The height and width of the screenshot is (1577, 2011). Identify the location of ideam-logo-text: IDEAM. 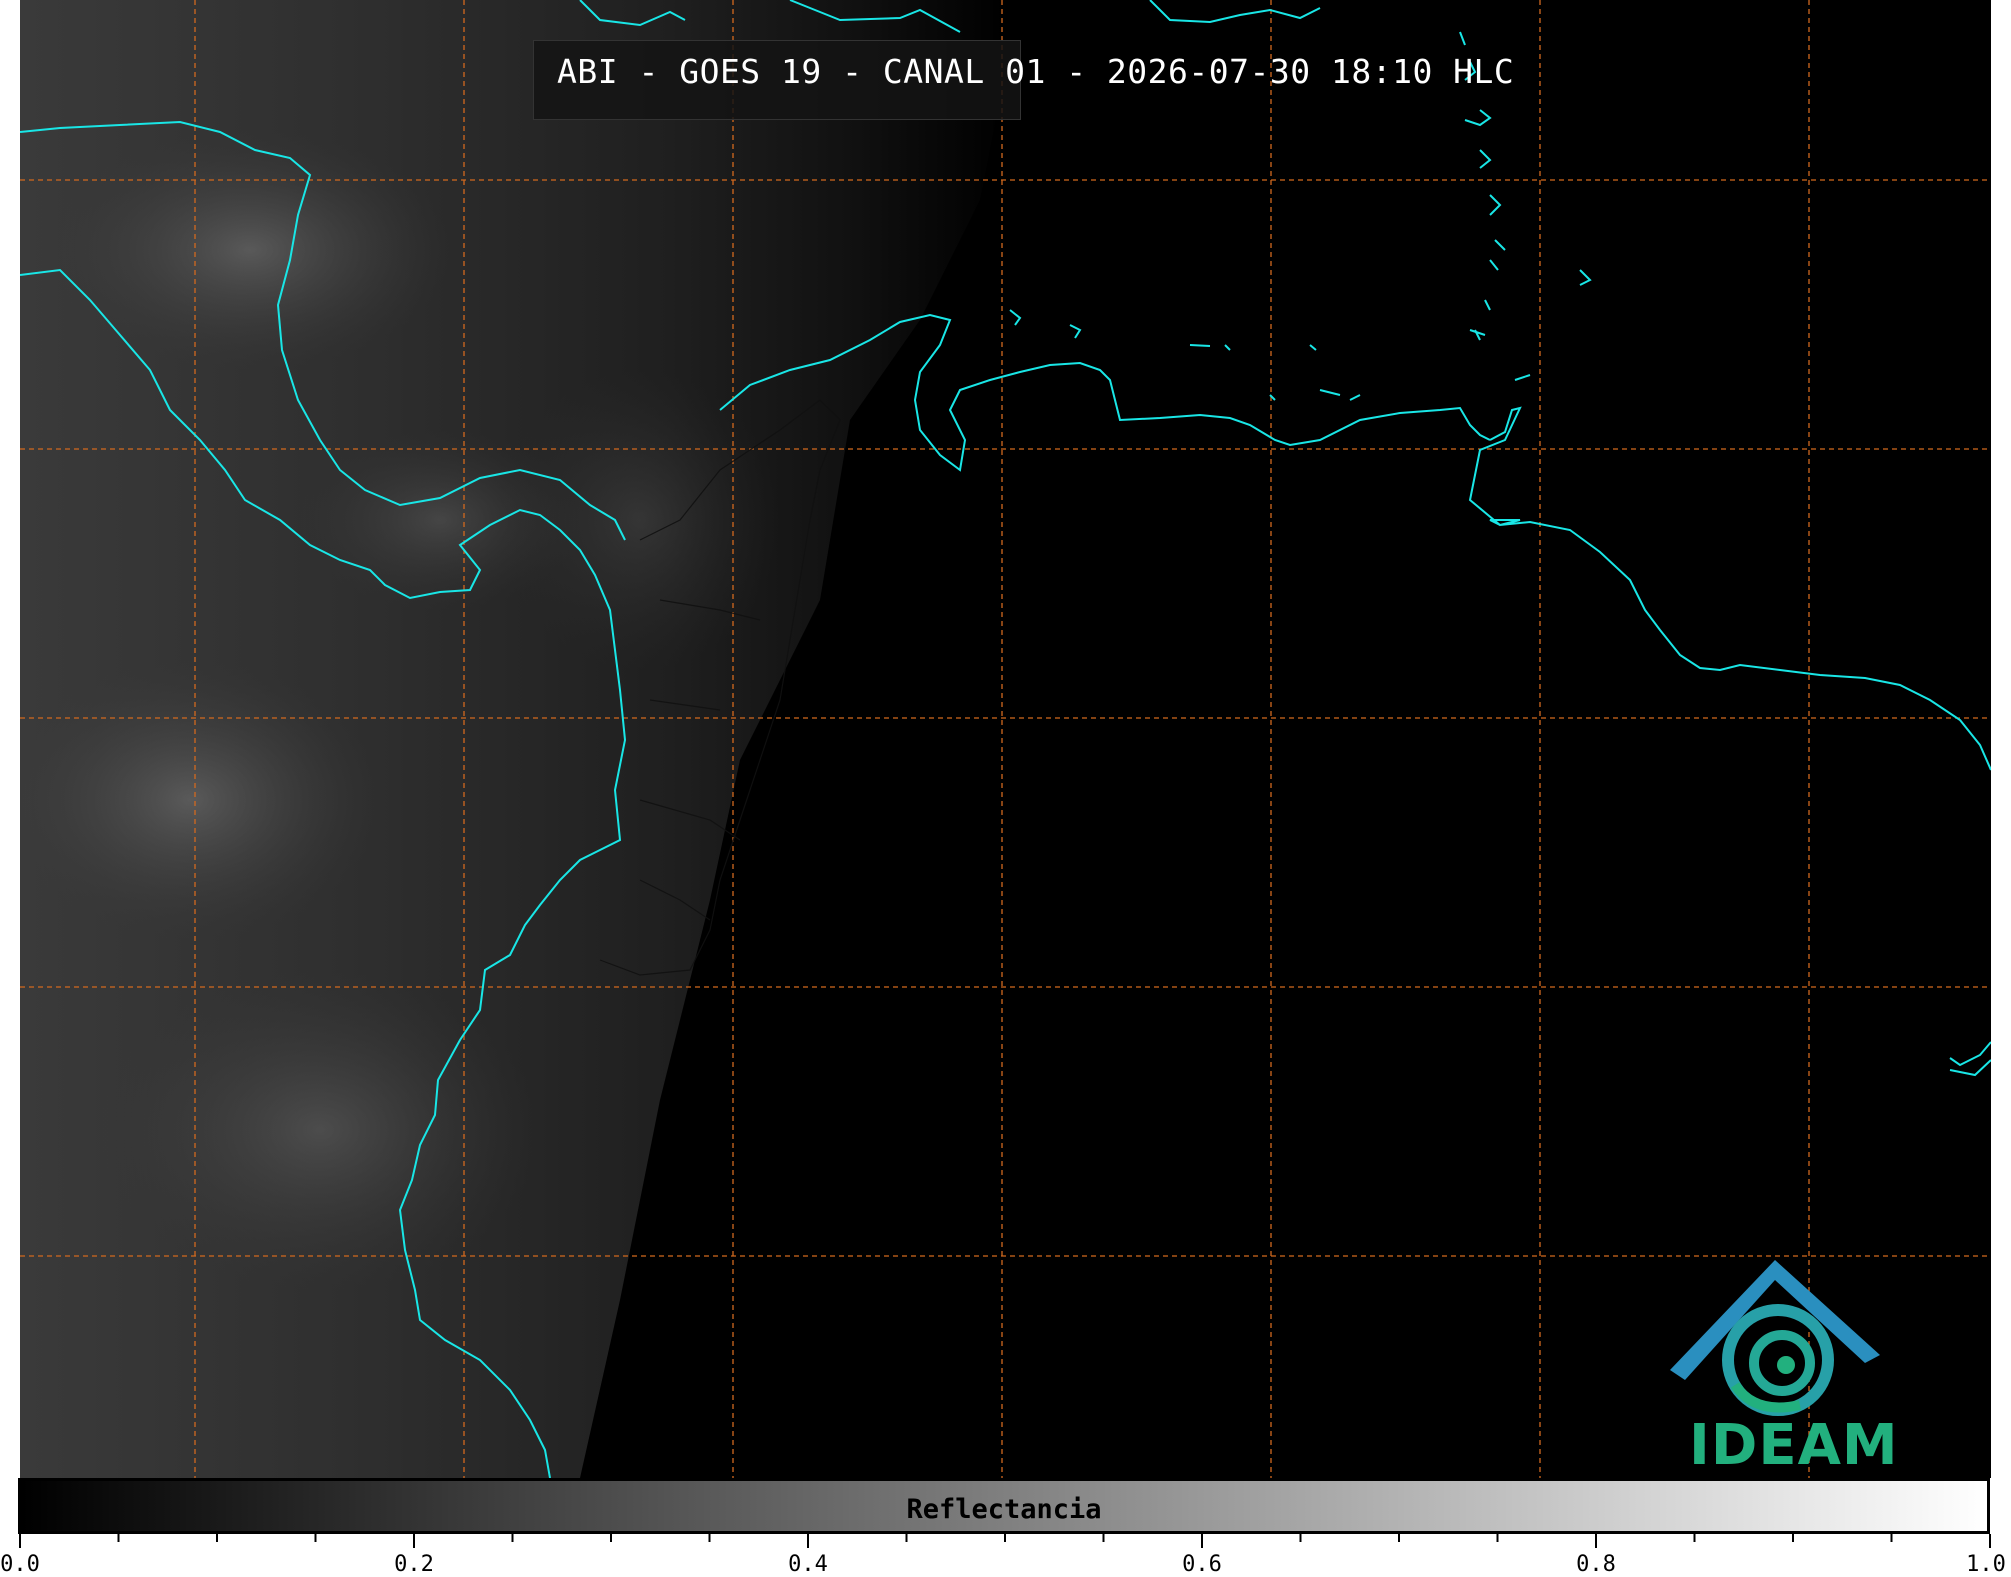
(1794, 1445).